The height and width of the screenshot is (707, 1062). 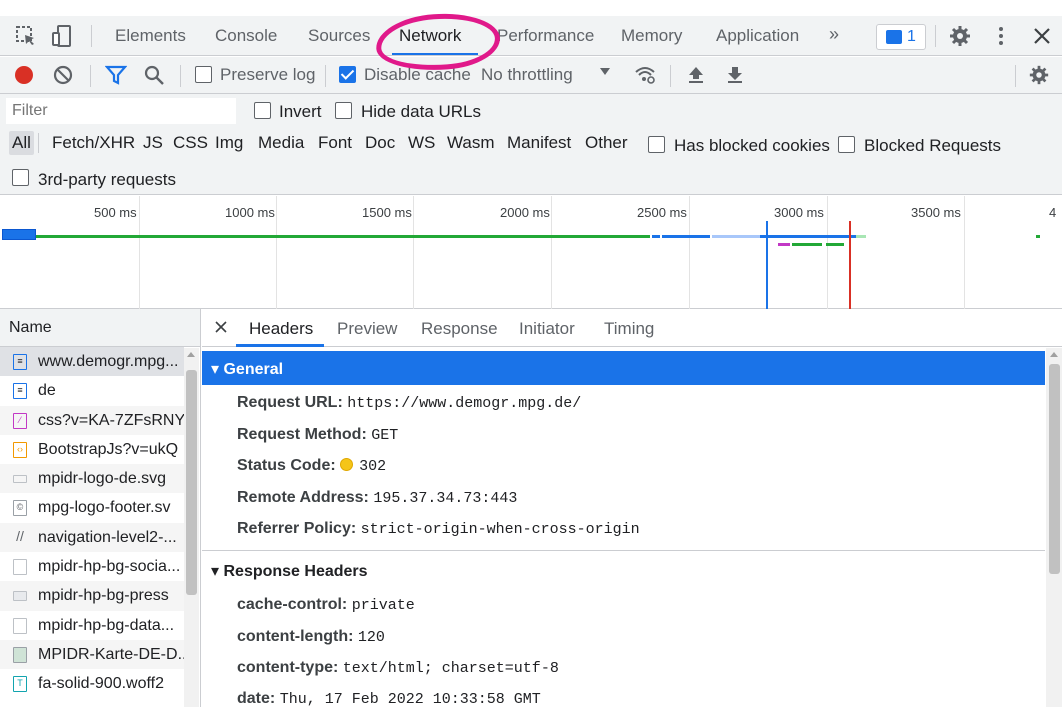 I want to click on request-row: ≡ de, so click(x=92, y=390).